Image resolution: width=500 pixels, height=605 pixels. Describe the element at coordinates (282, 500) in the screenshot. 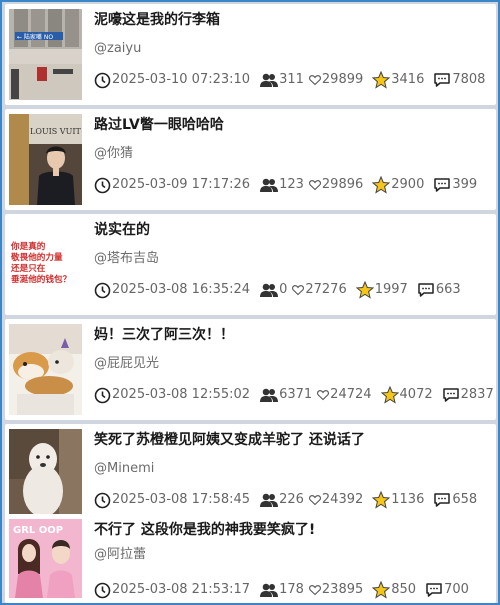

I see `users-count: 226` at that location.